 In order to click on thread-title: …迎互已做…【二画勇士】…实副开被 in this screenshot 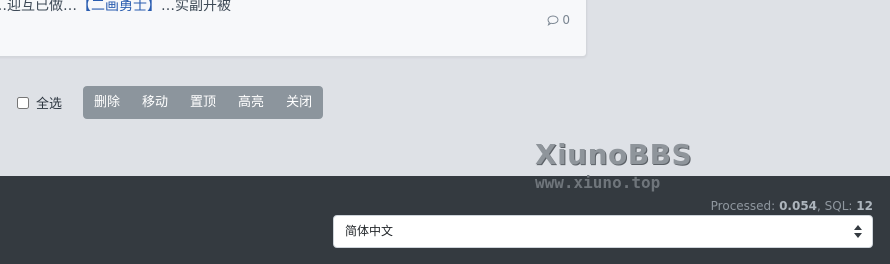, I will do `click(146, 7)`.